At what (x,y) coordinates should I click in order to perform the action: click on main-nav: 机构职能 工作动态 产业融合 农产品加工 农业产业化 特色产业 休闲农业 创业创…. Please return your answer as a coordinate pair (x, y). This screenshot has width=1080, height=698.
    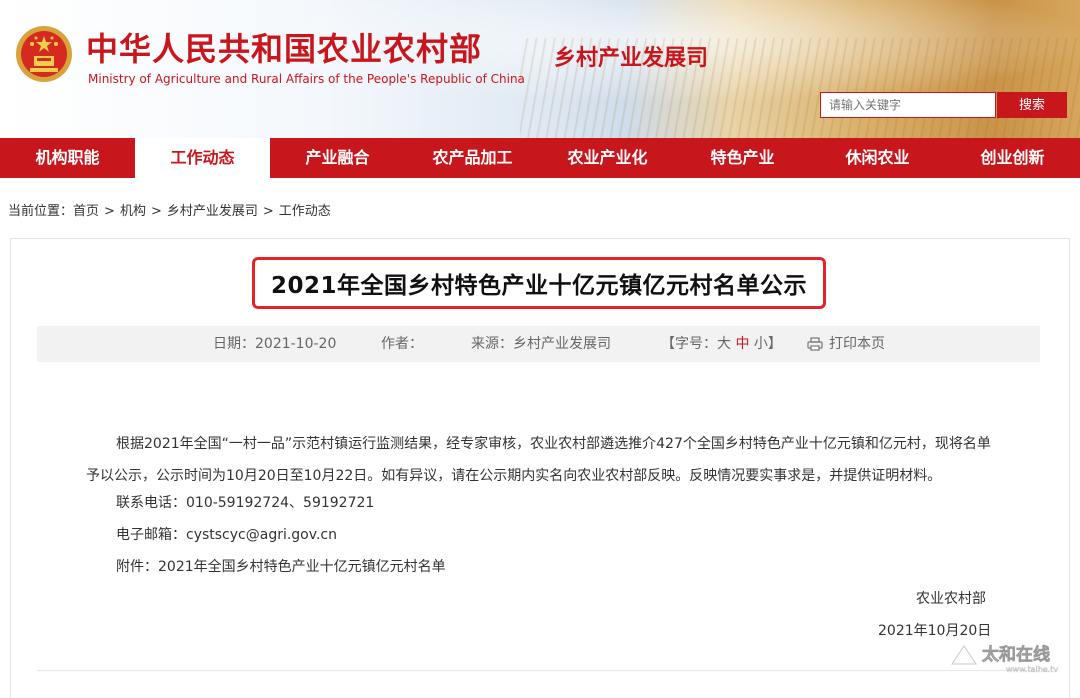
    Looking at the image, I should click on (540, 158).